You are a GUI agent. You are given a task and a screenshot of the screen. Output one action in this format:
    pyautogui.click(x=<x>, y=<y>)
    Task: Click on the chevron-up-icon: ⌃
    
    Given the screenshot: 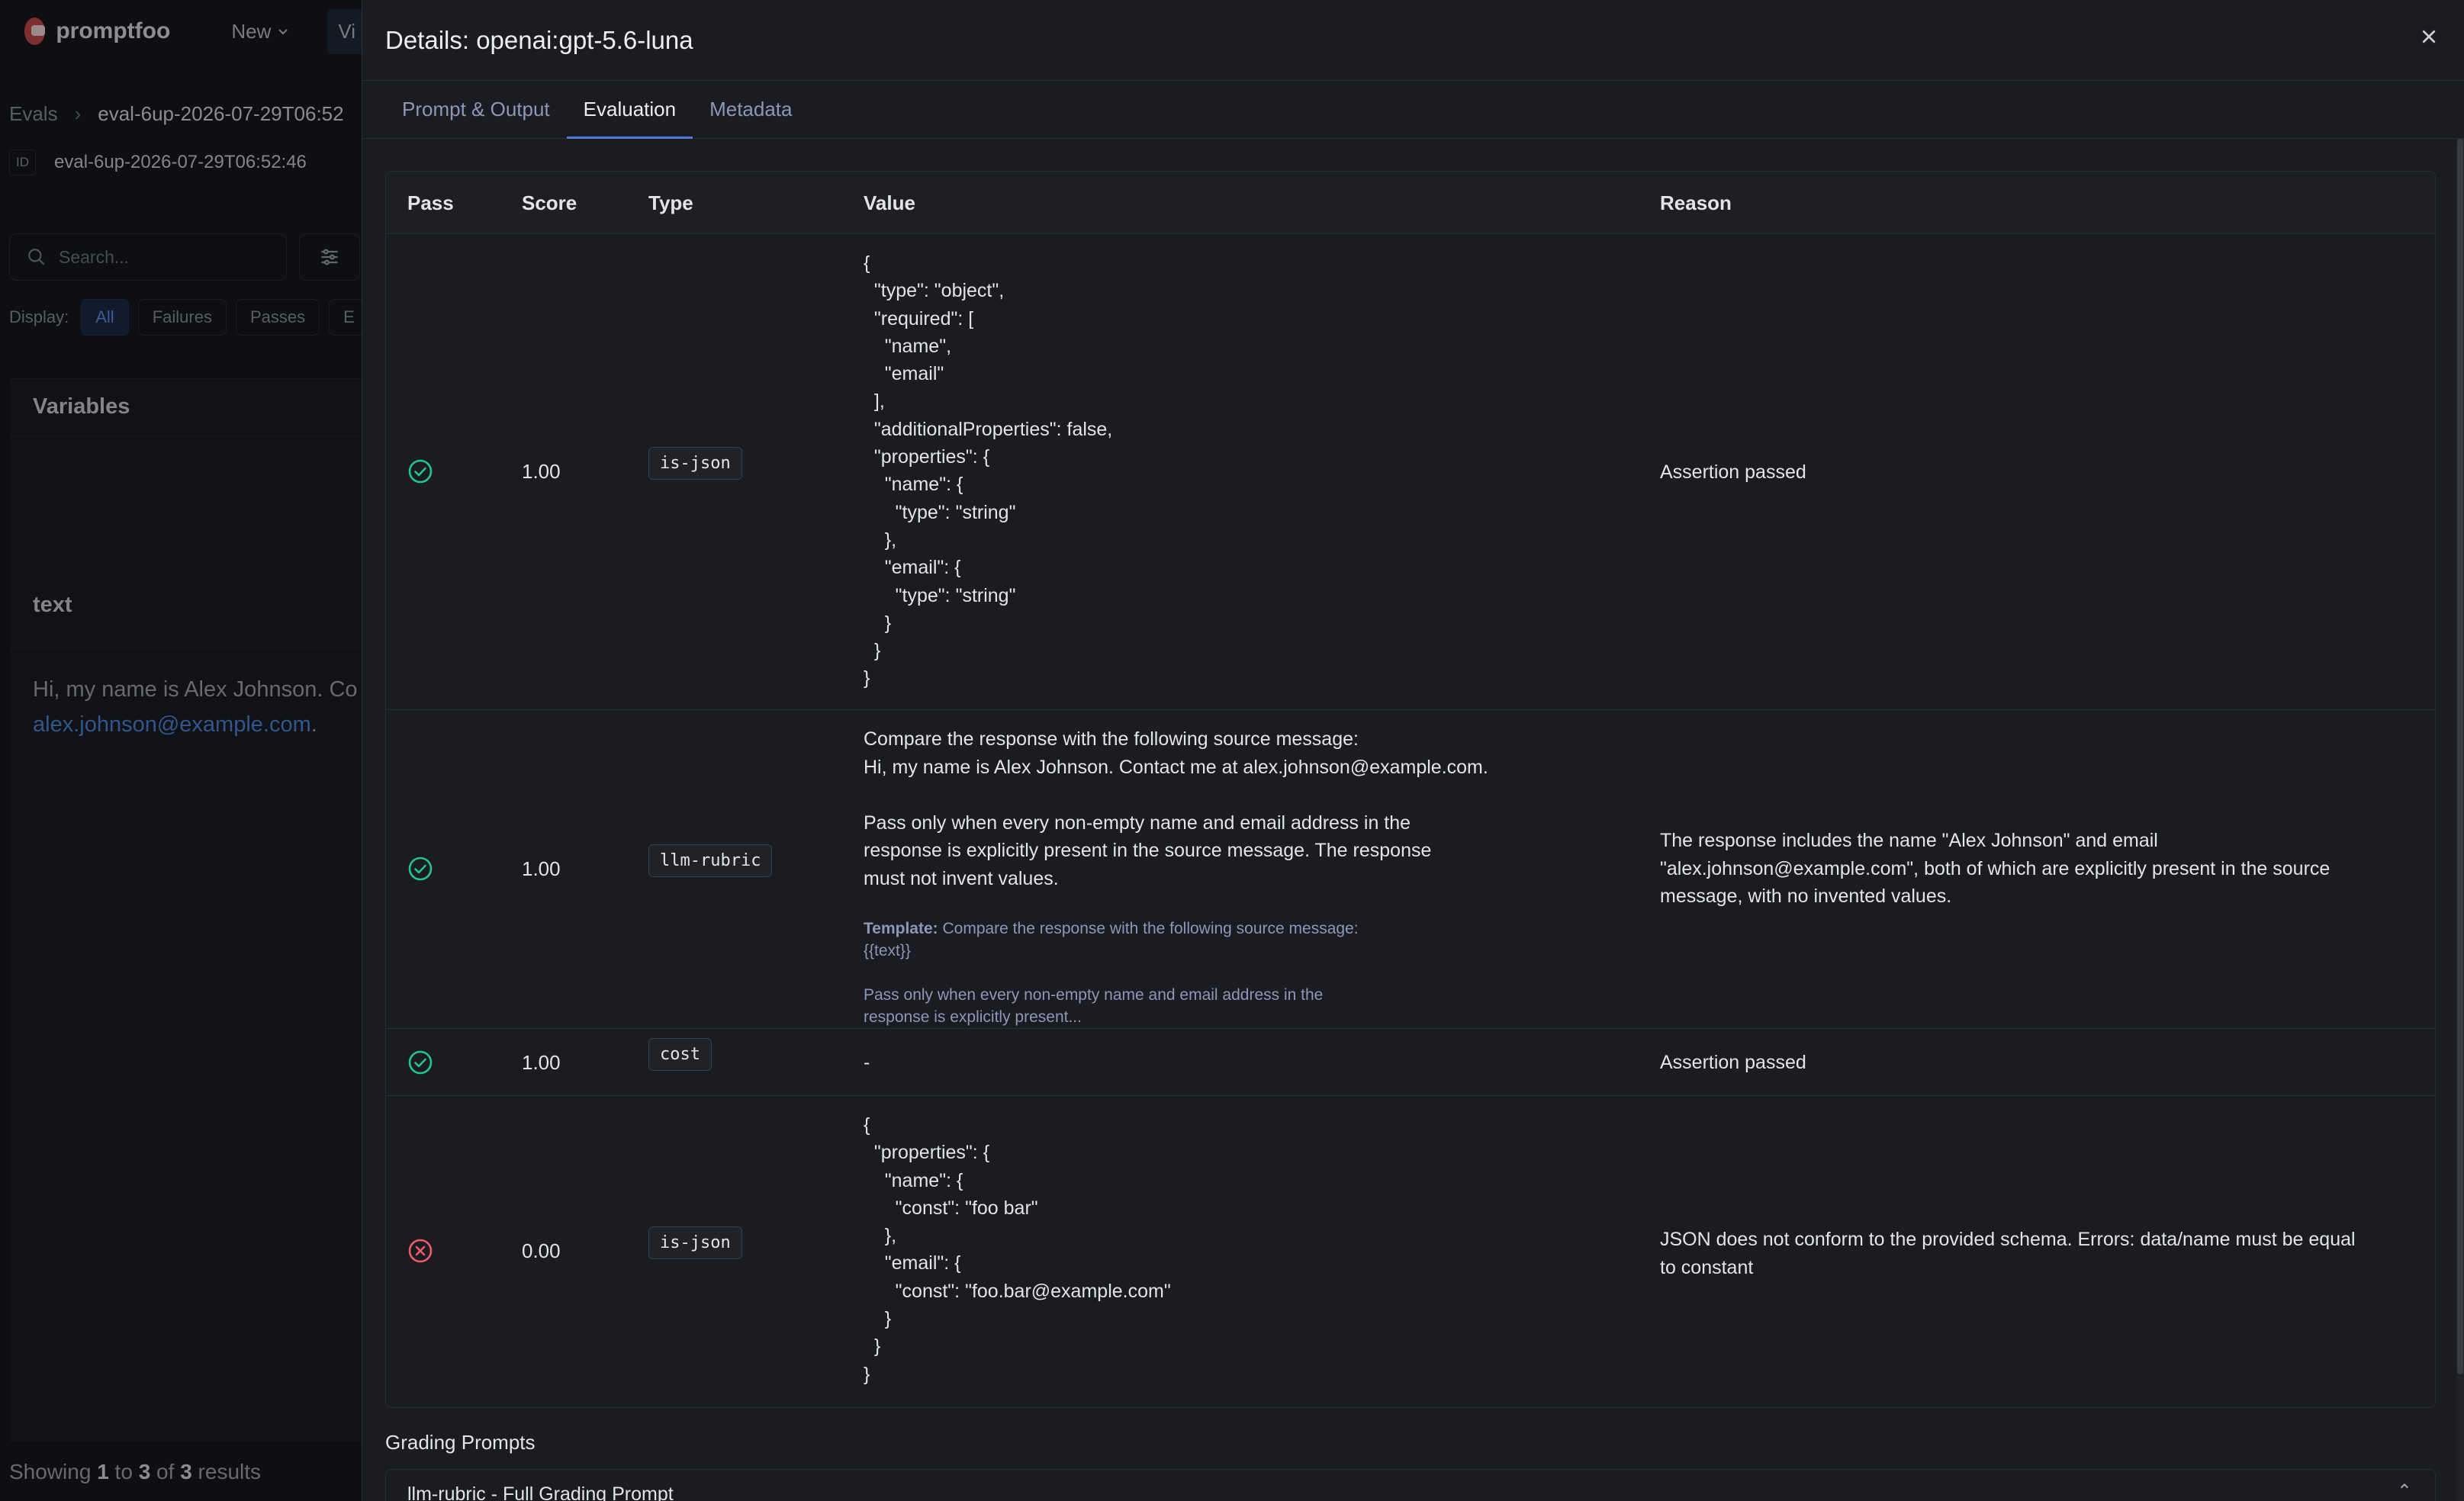 What is the action you would take?
    pyautogui.click(x=2404, y=1491)
    